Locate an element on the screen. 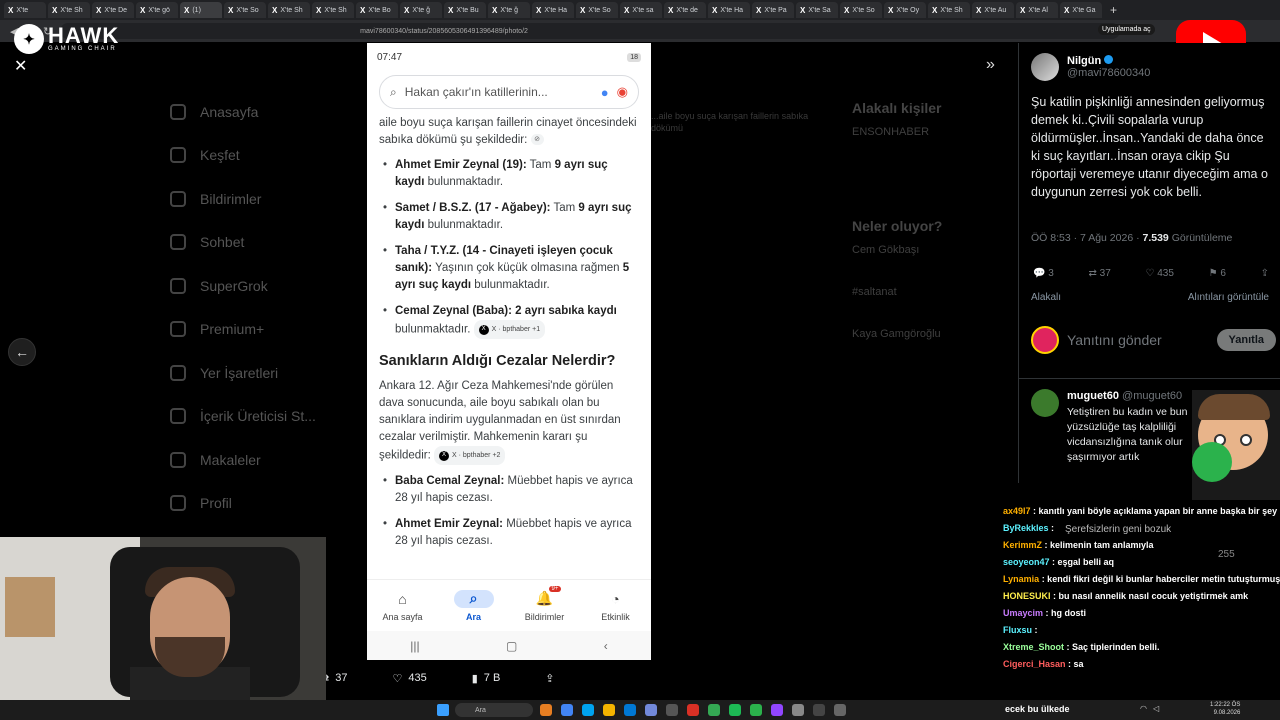 The width and height of the screenshot is (1280, 720). reply-input: Yanıtını gönder is located at coordinates (1138, 340).